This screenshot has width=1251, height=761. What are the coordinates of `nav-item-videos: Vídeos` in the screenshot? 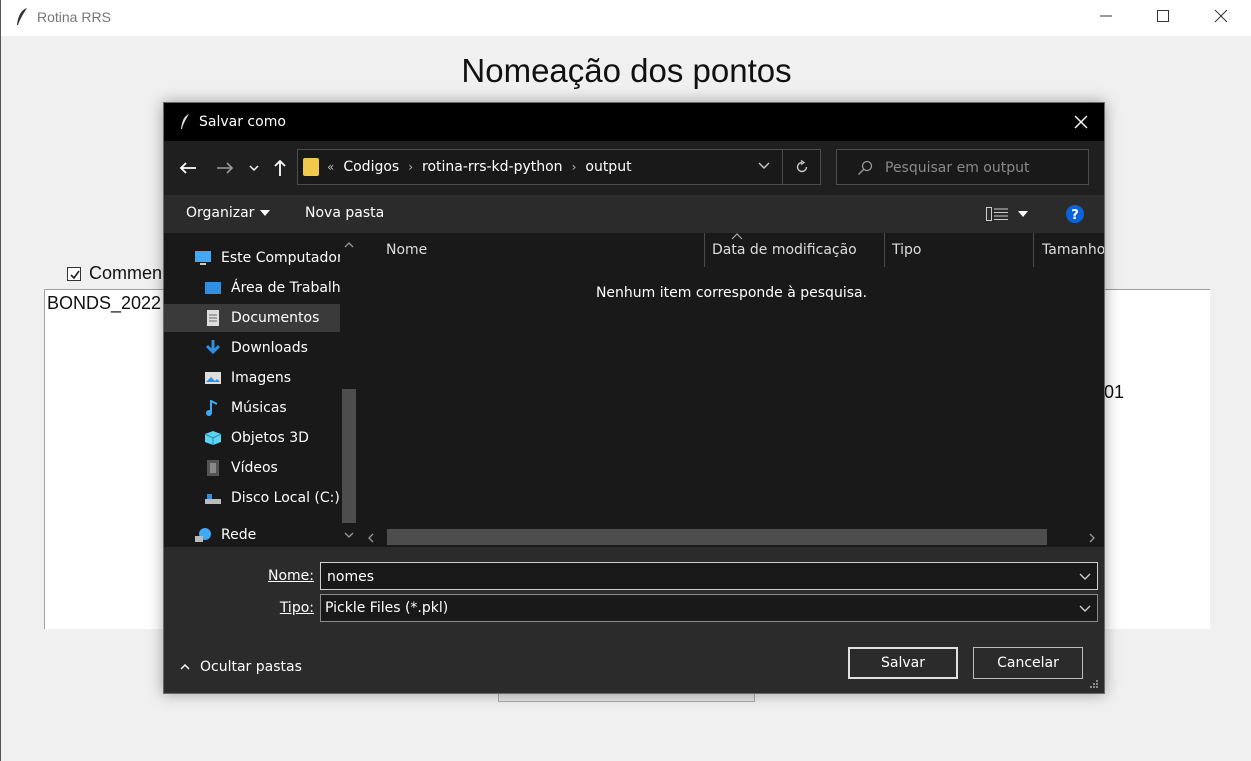 It's located at (272, 468).